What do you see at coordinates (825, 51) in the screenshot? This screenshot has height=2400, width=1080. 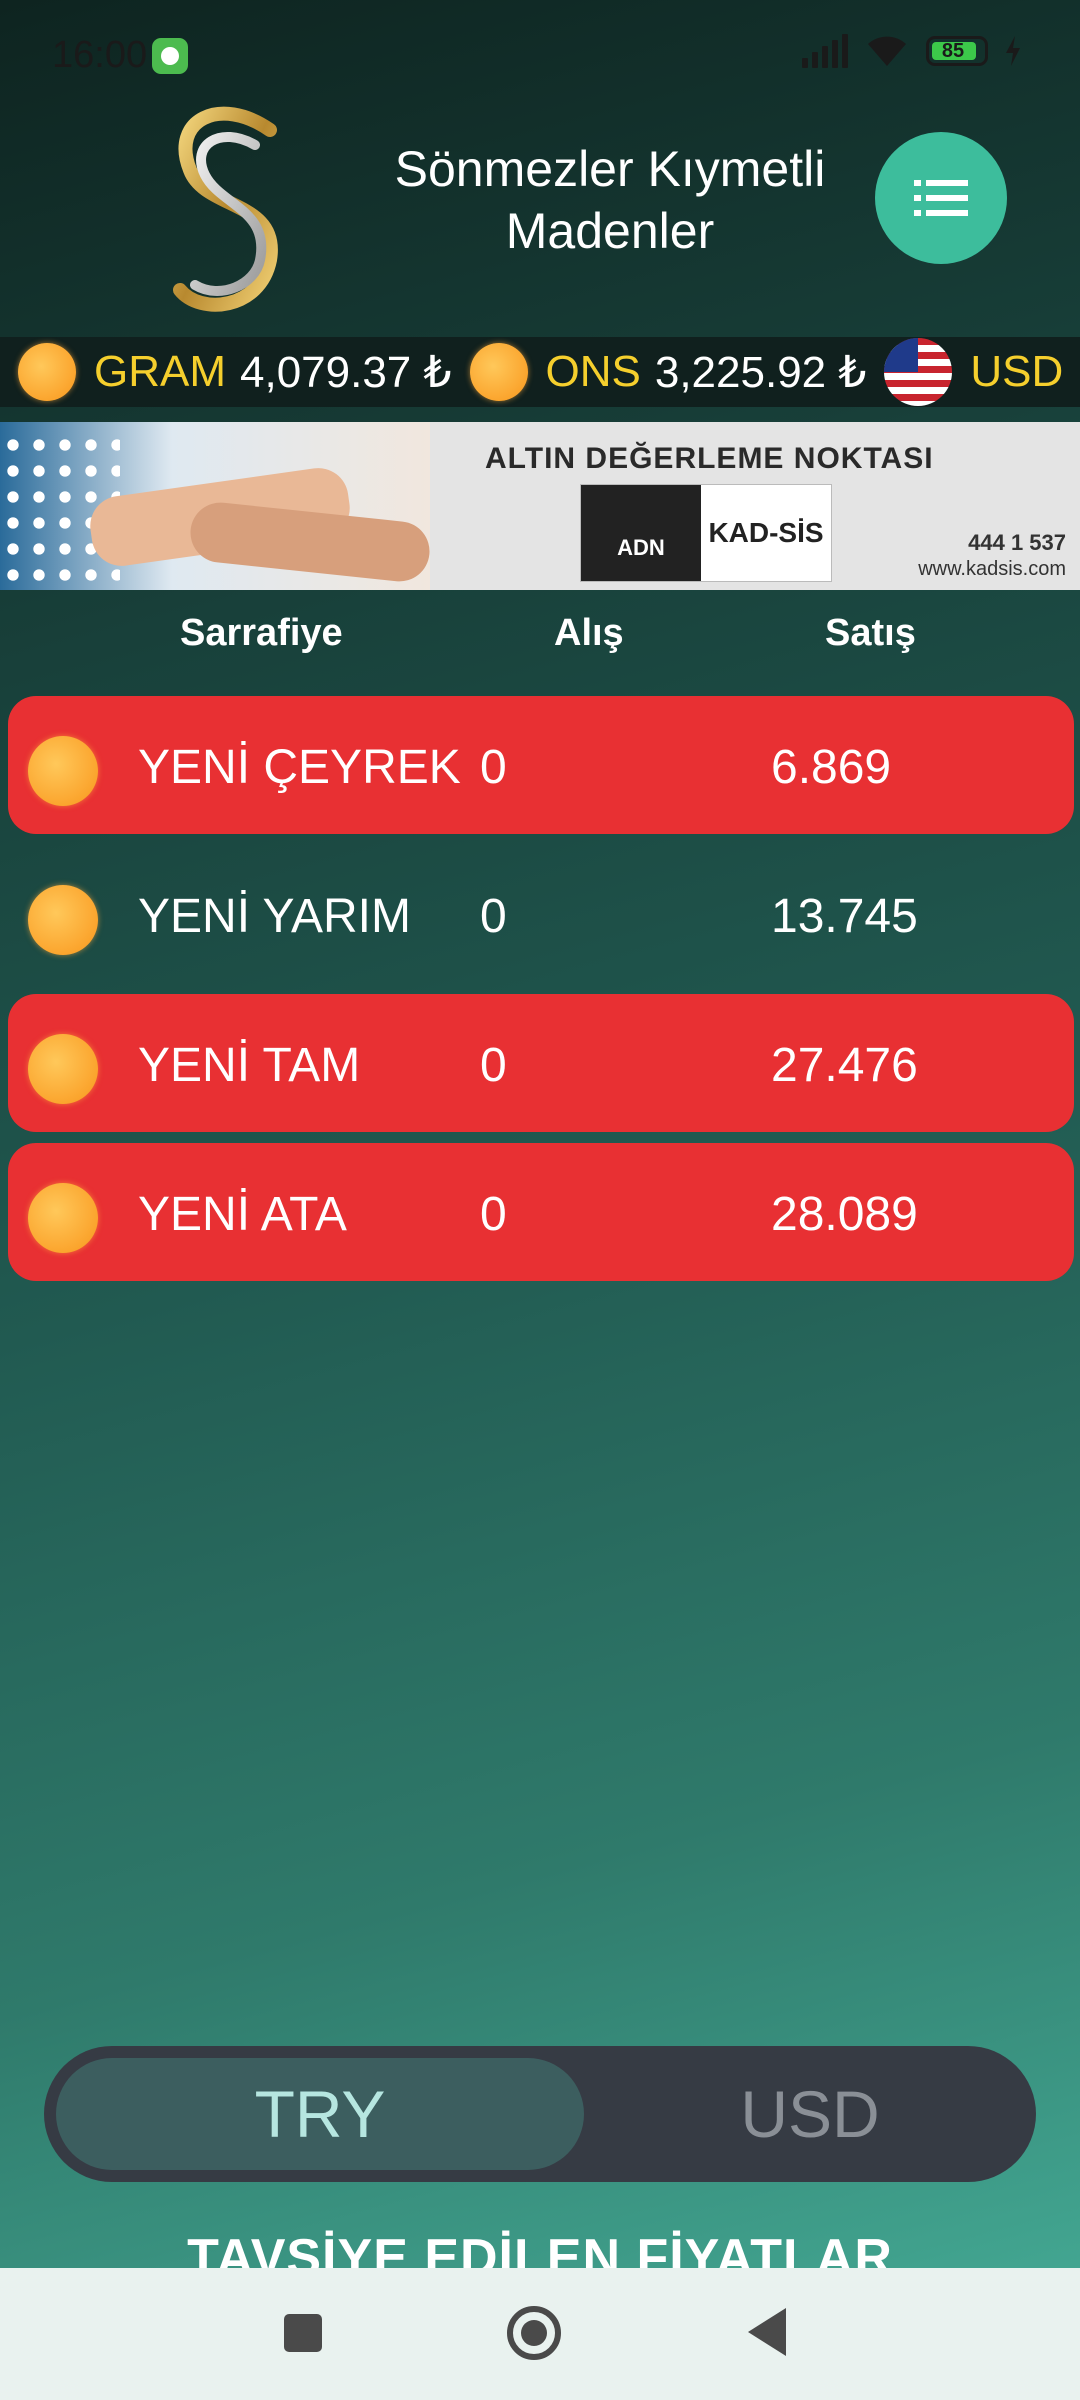 I see `signal-icon` at bounding box center [825, 51].